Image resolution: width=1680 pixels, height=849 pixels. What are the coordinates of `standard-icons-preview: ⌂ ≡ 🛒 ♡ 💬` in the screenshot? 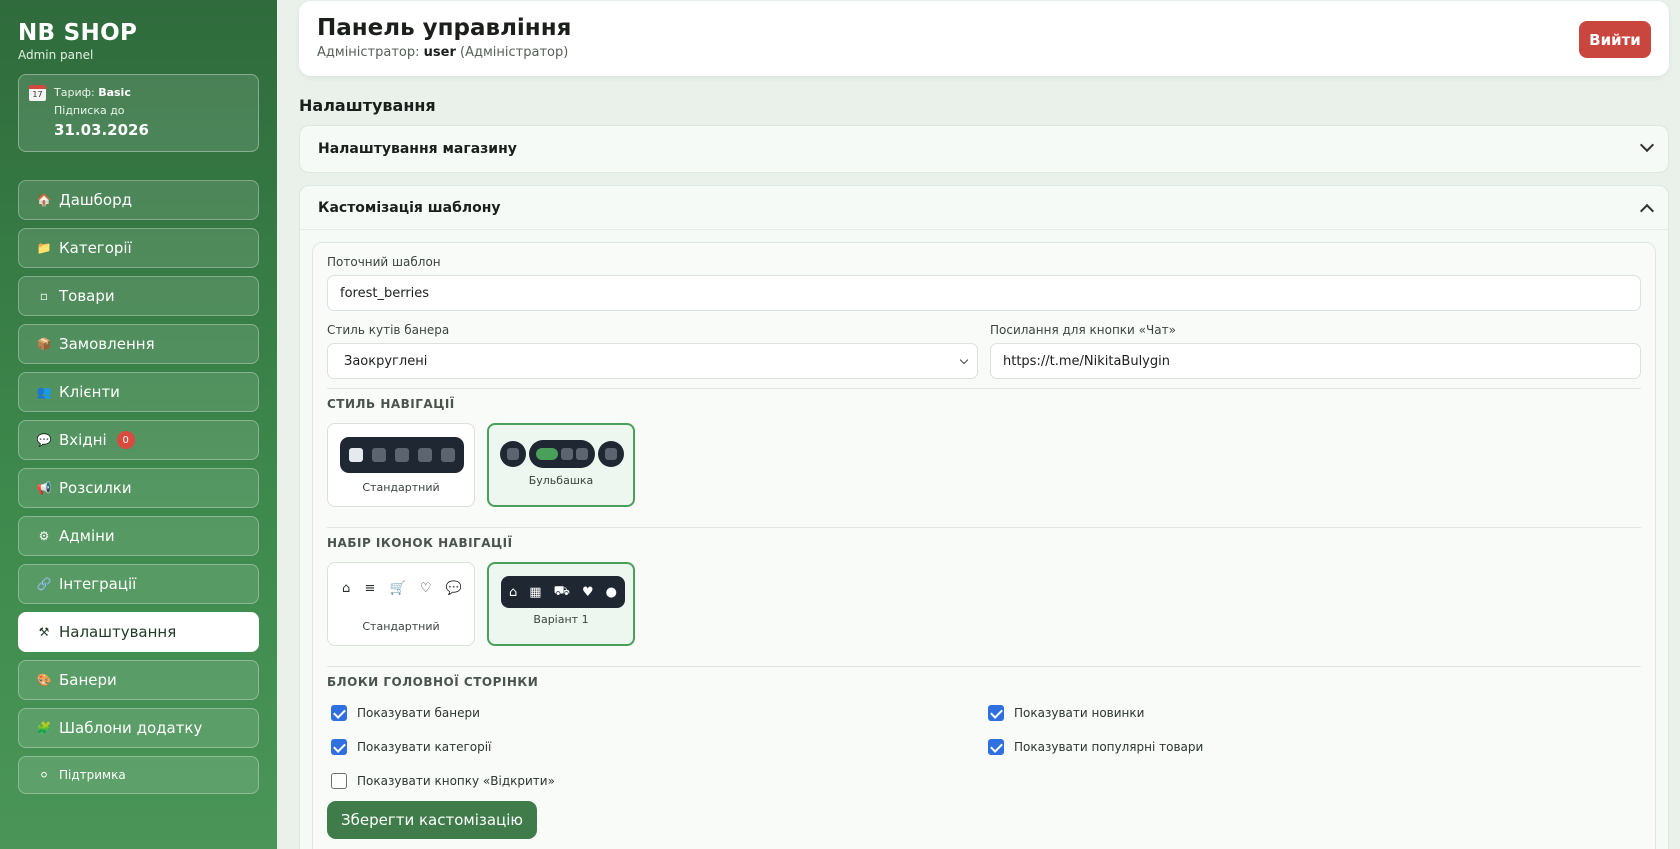 It's located at (402, 588).